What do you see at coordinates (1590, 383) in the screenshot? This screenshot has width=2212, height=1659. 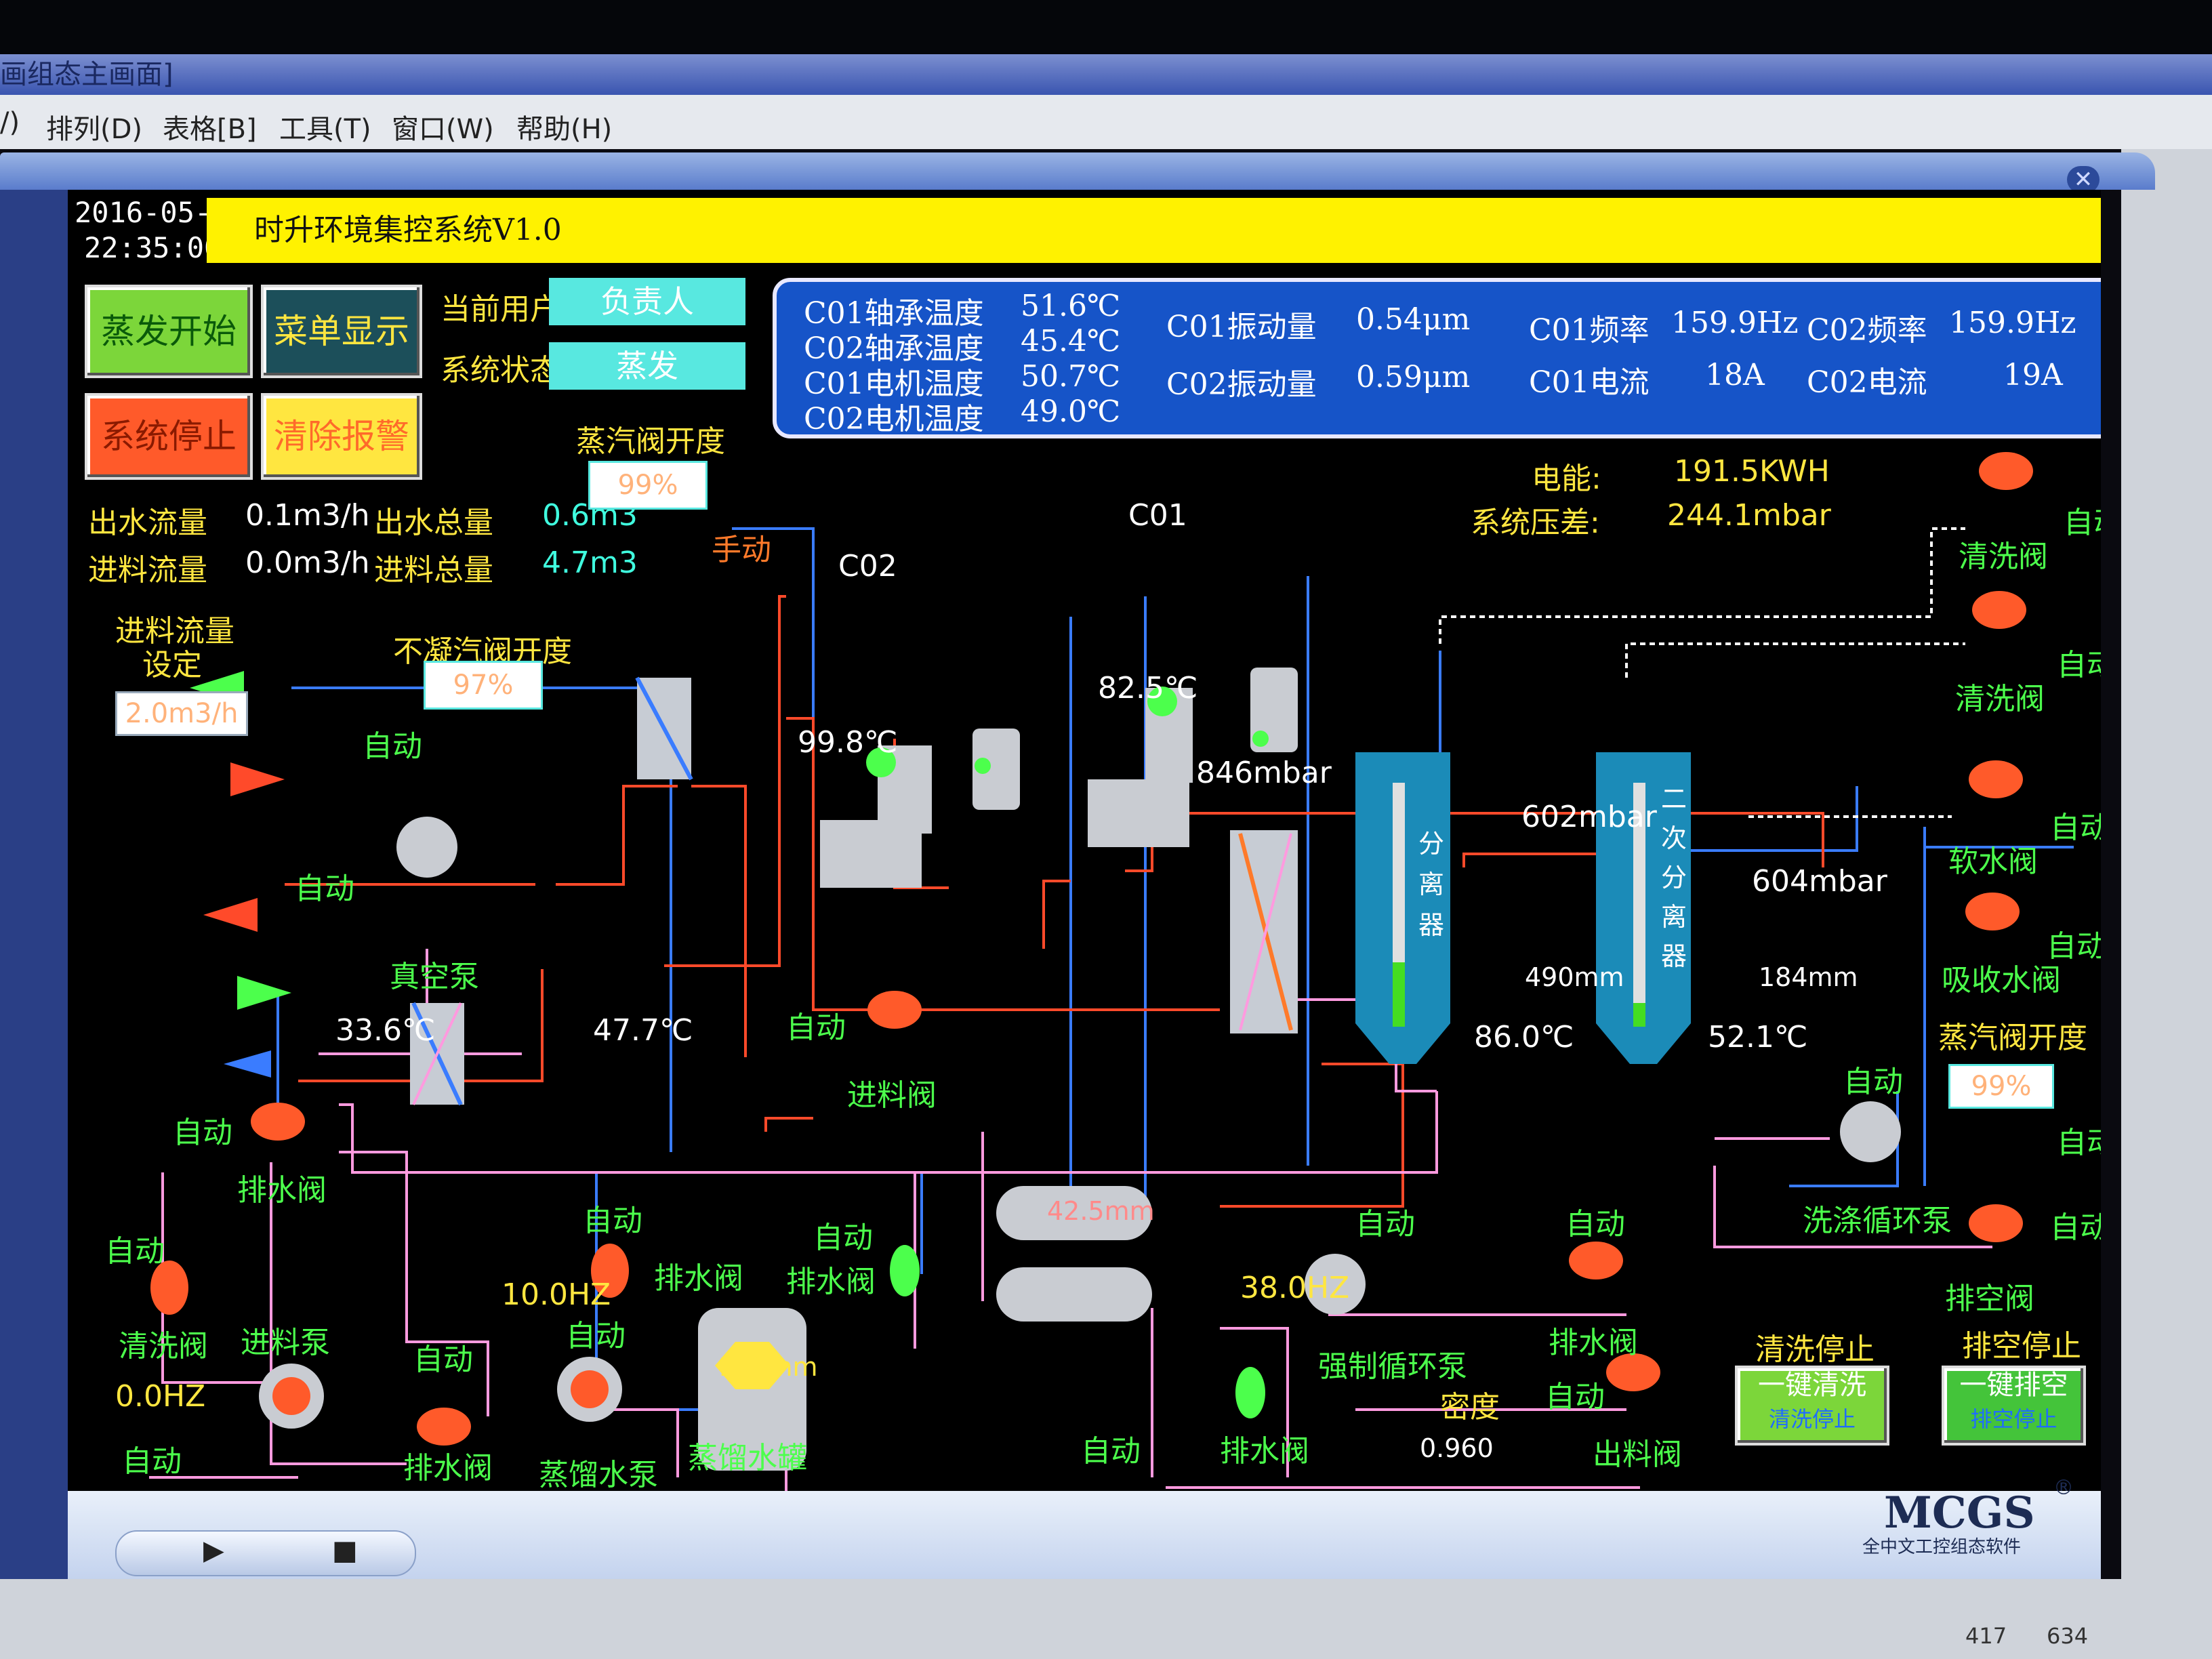 I see `c01-current-label: C01电流` at bounding box center [1590, 383].